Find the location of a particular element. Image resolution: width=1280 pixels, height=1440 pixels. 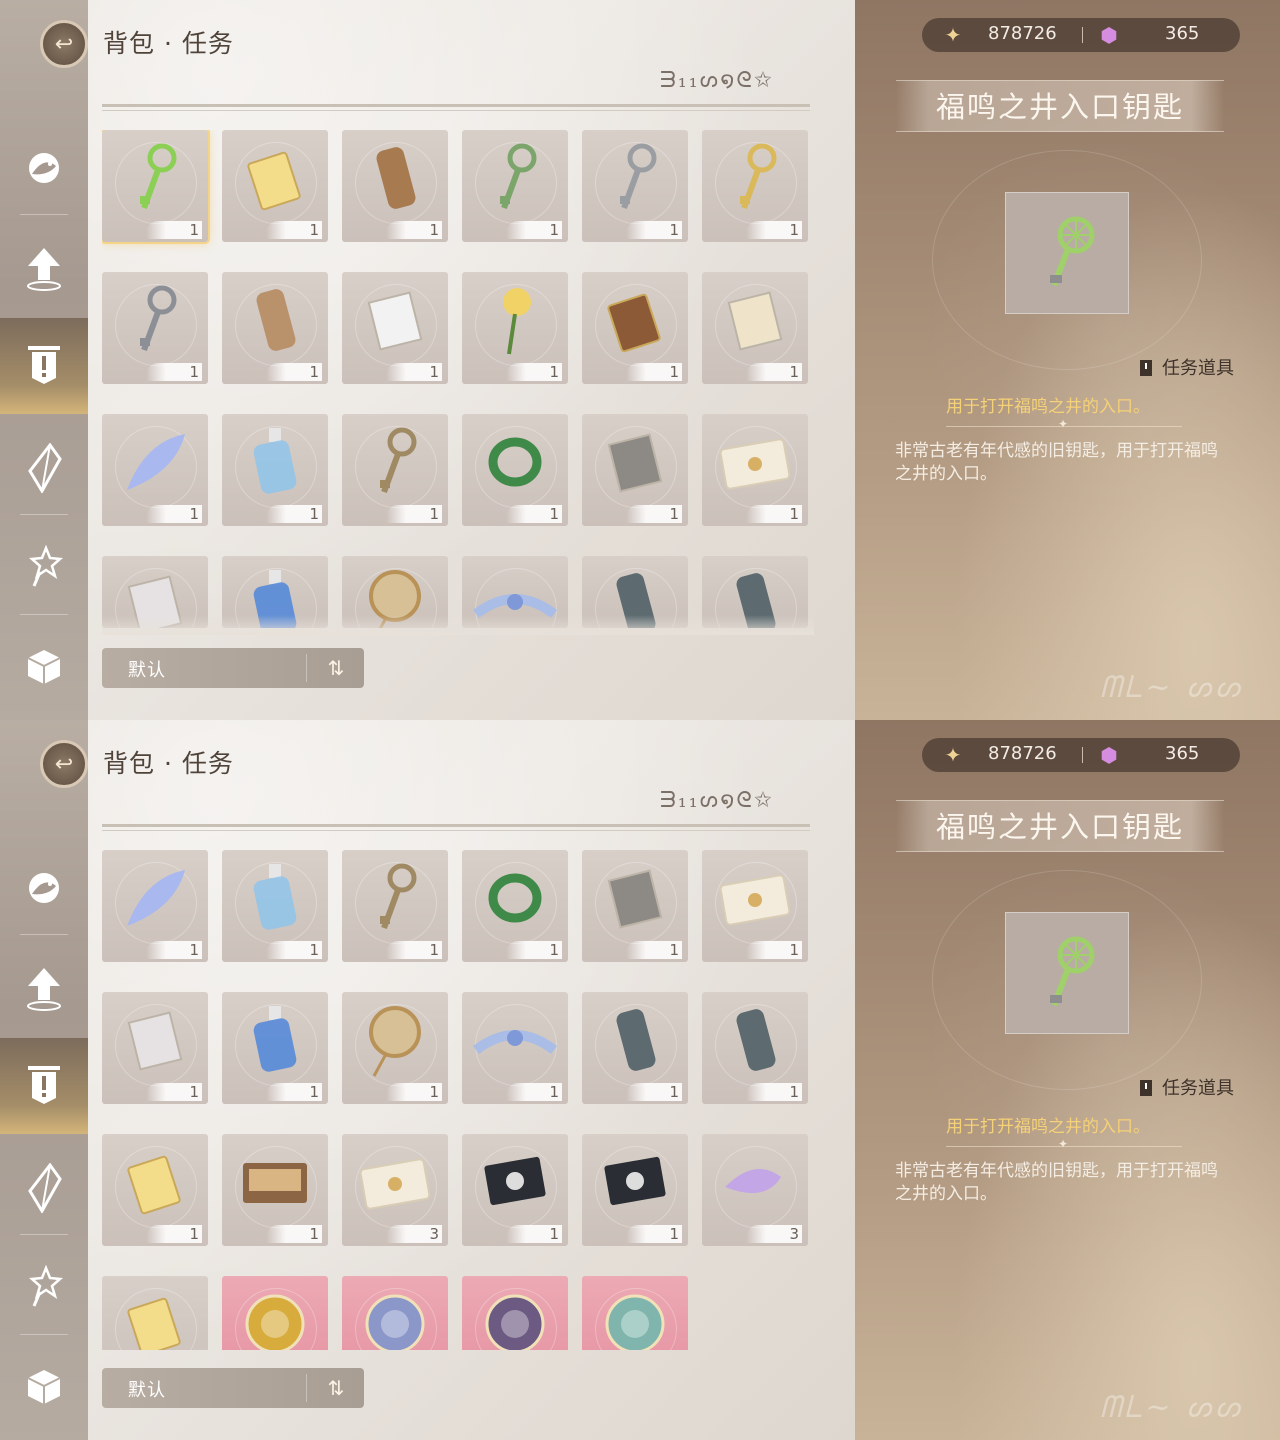

music-sheet-icon is located at coordinates (755, 320).